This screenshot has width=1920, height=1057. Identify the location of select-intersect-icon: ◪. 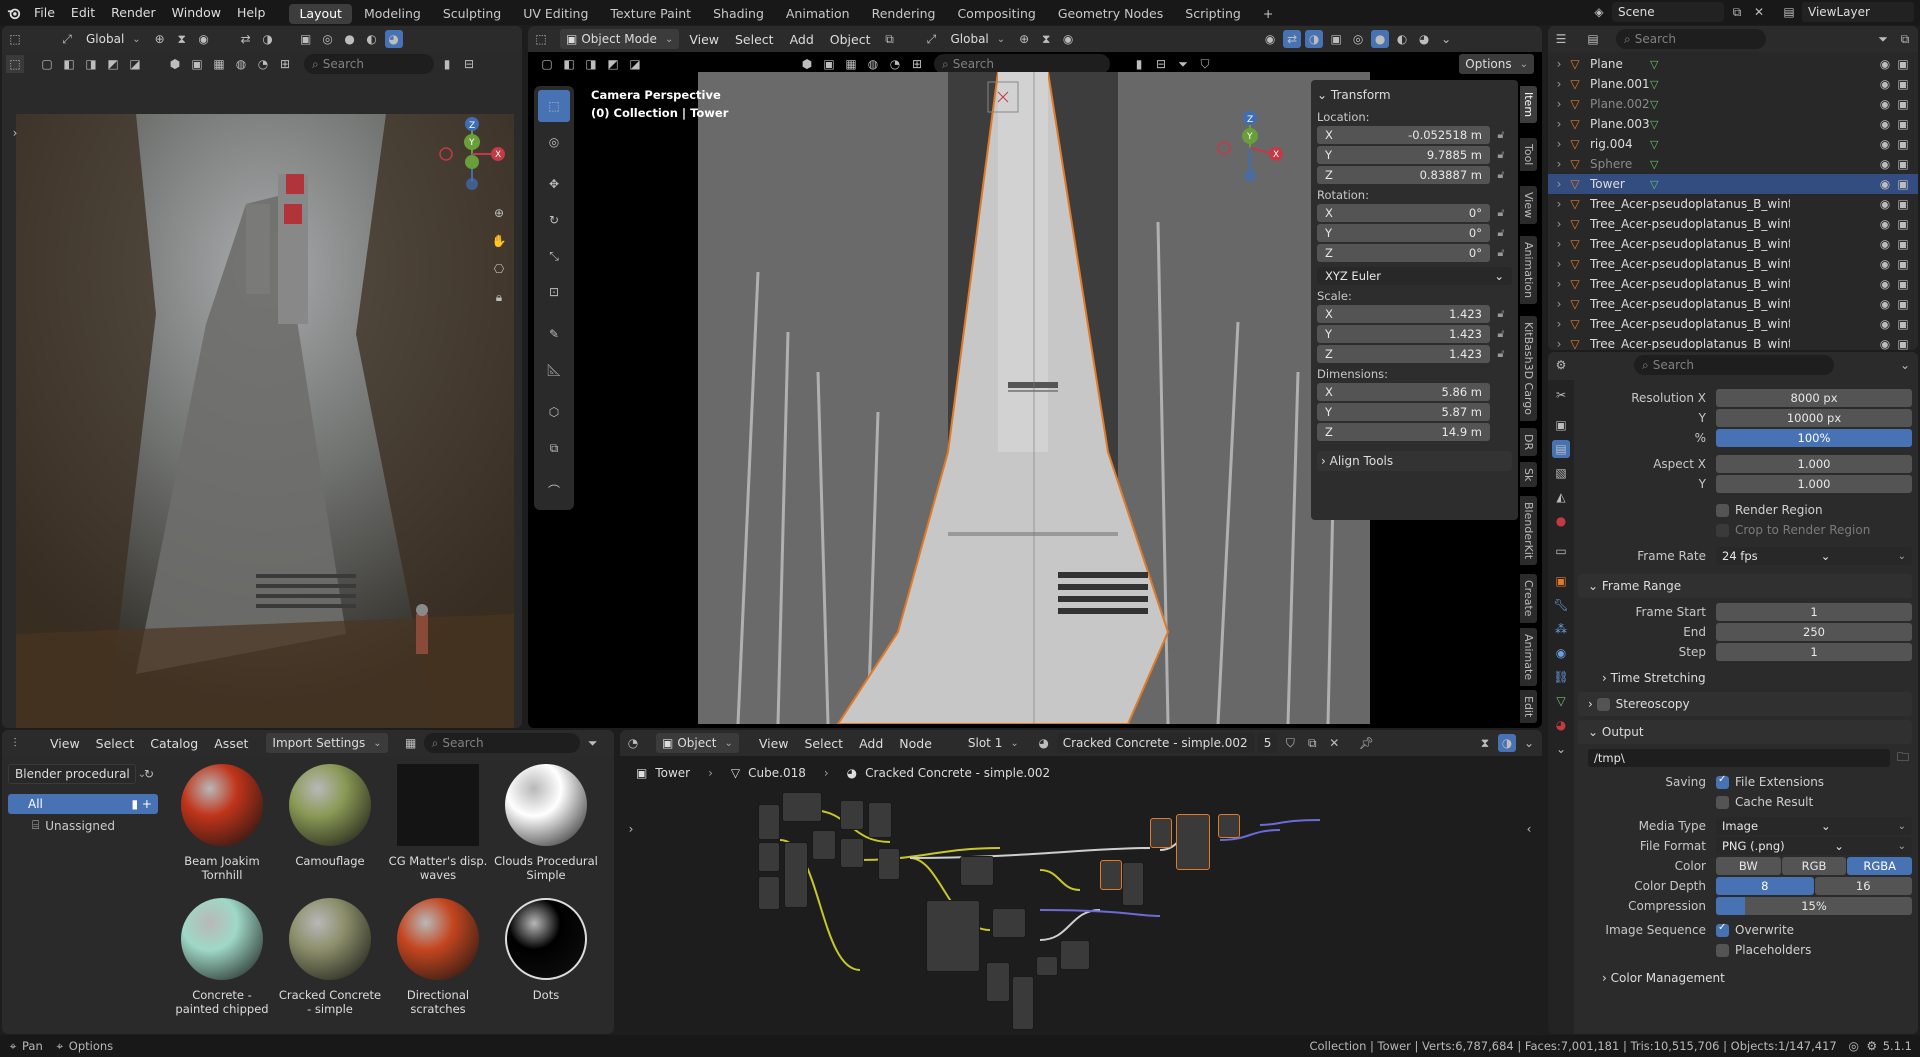
(635, 64).